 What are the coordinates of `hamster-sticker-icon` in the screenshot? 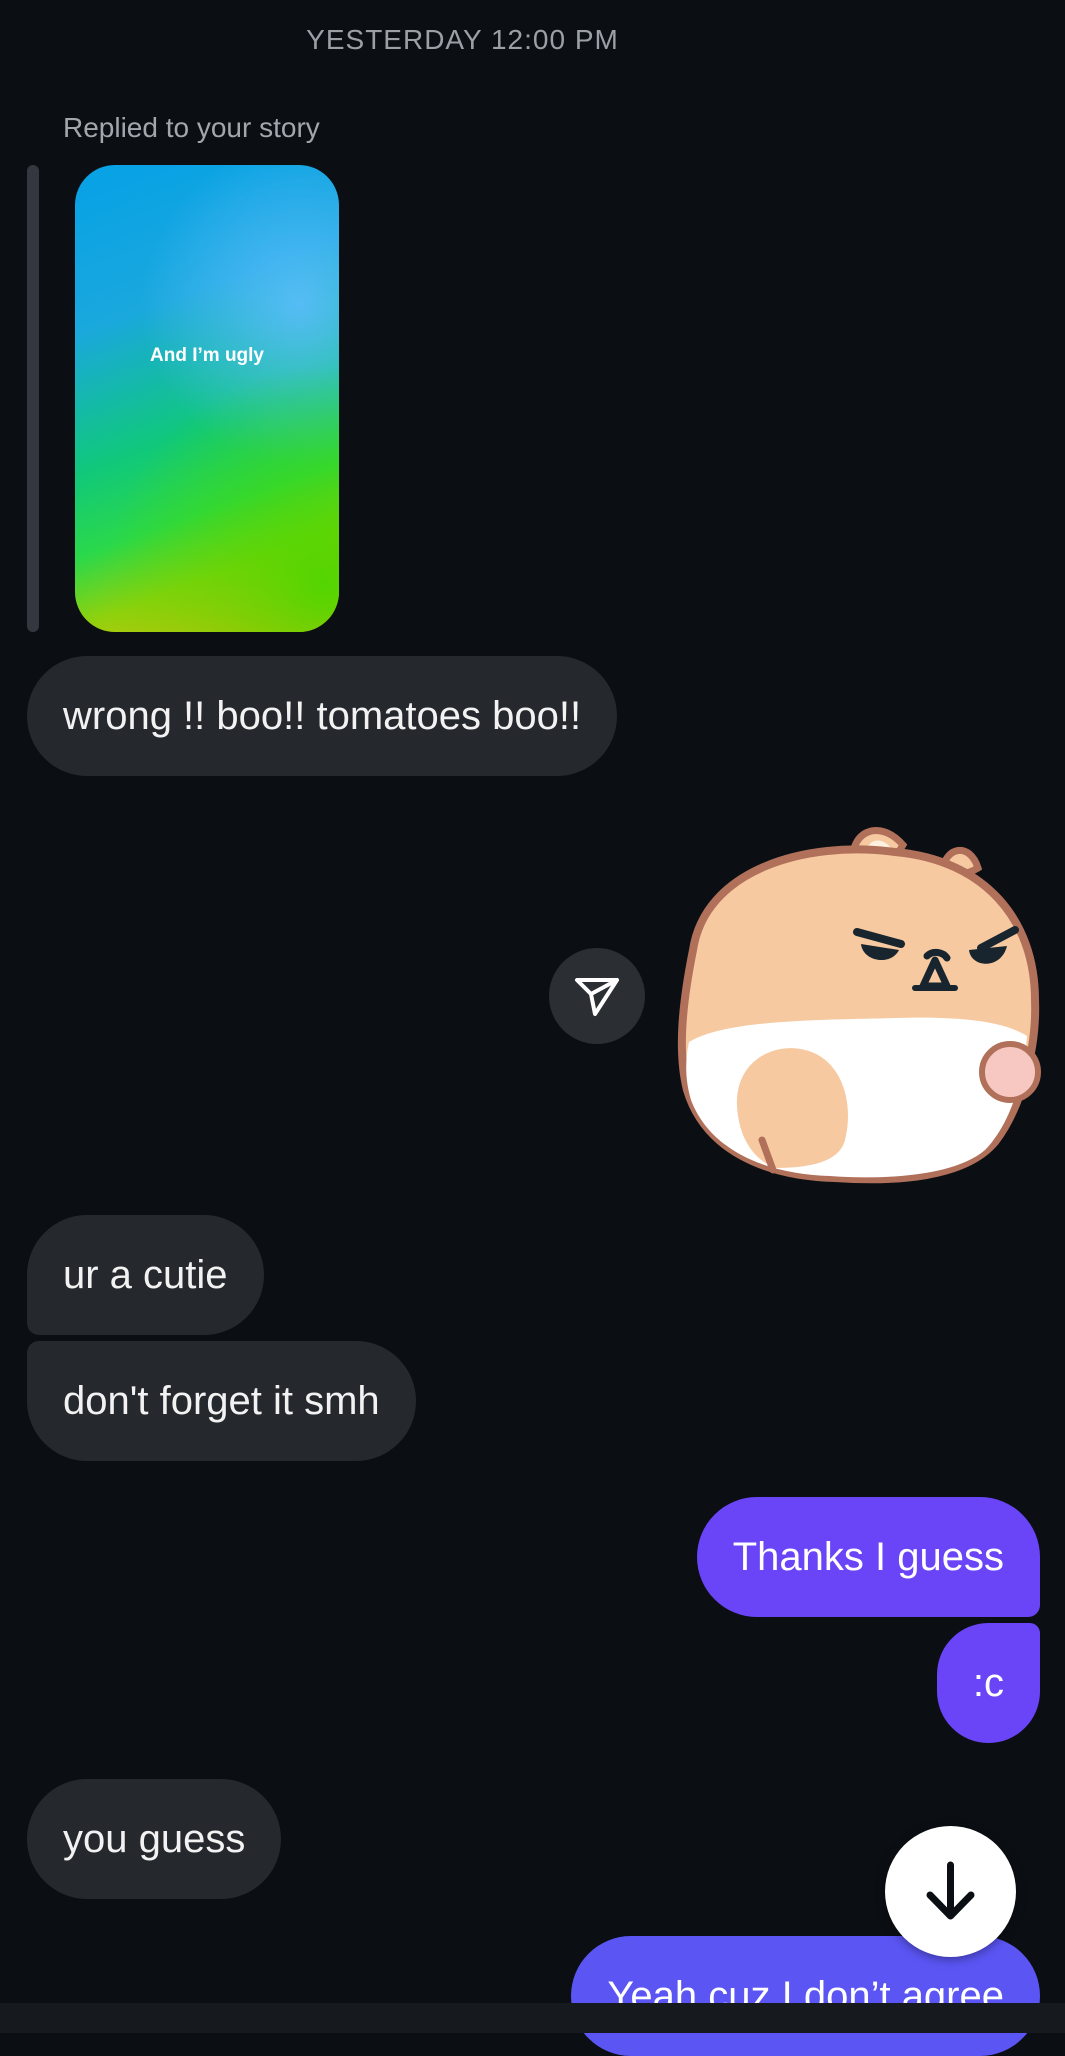 It's located at (859, 1005).